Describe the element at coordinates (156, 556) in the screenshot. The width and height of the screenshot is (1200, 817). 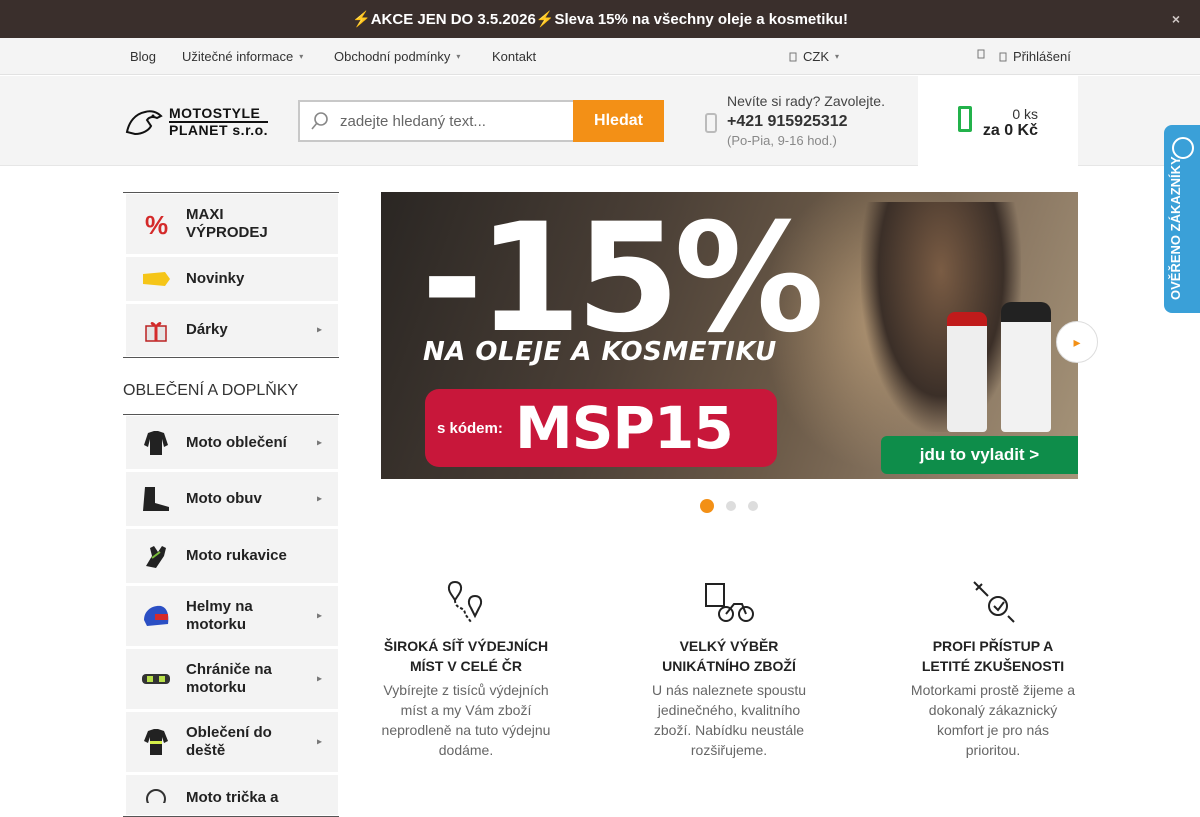
I see `glove-icon` at that location.